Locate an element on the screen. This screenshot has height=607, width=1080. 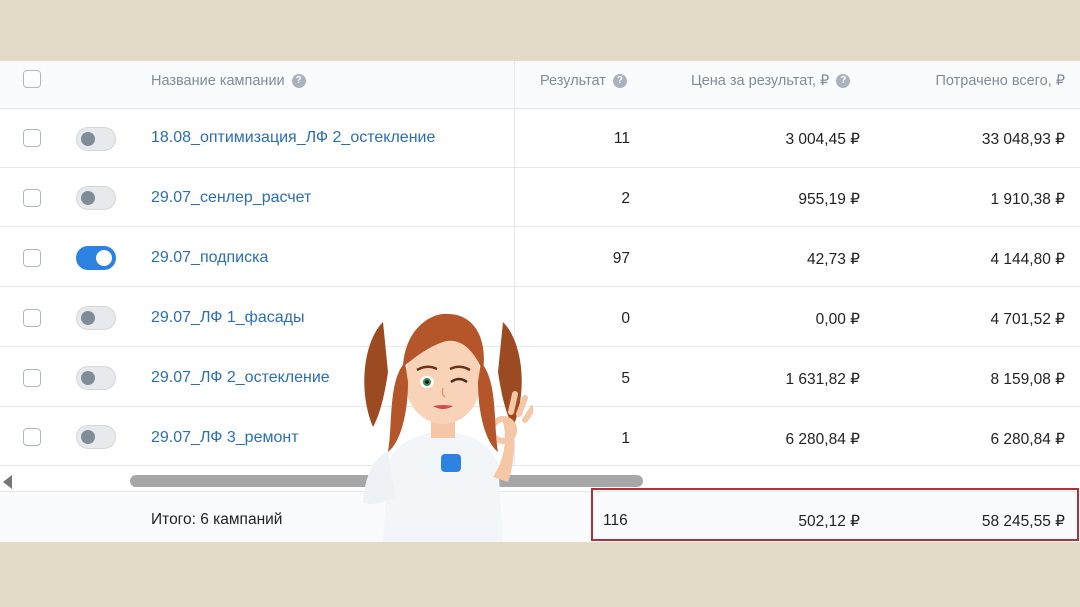
campaign-name-link: 29.07_ЛФ 1_фасады is located at coordinates (227, 318).